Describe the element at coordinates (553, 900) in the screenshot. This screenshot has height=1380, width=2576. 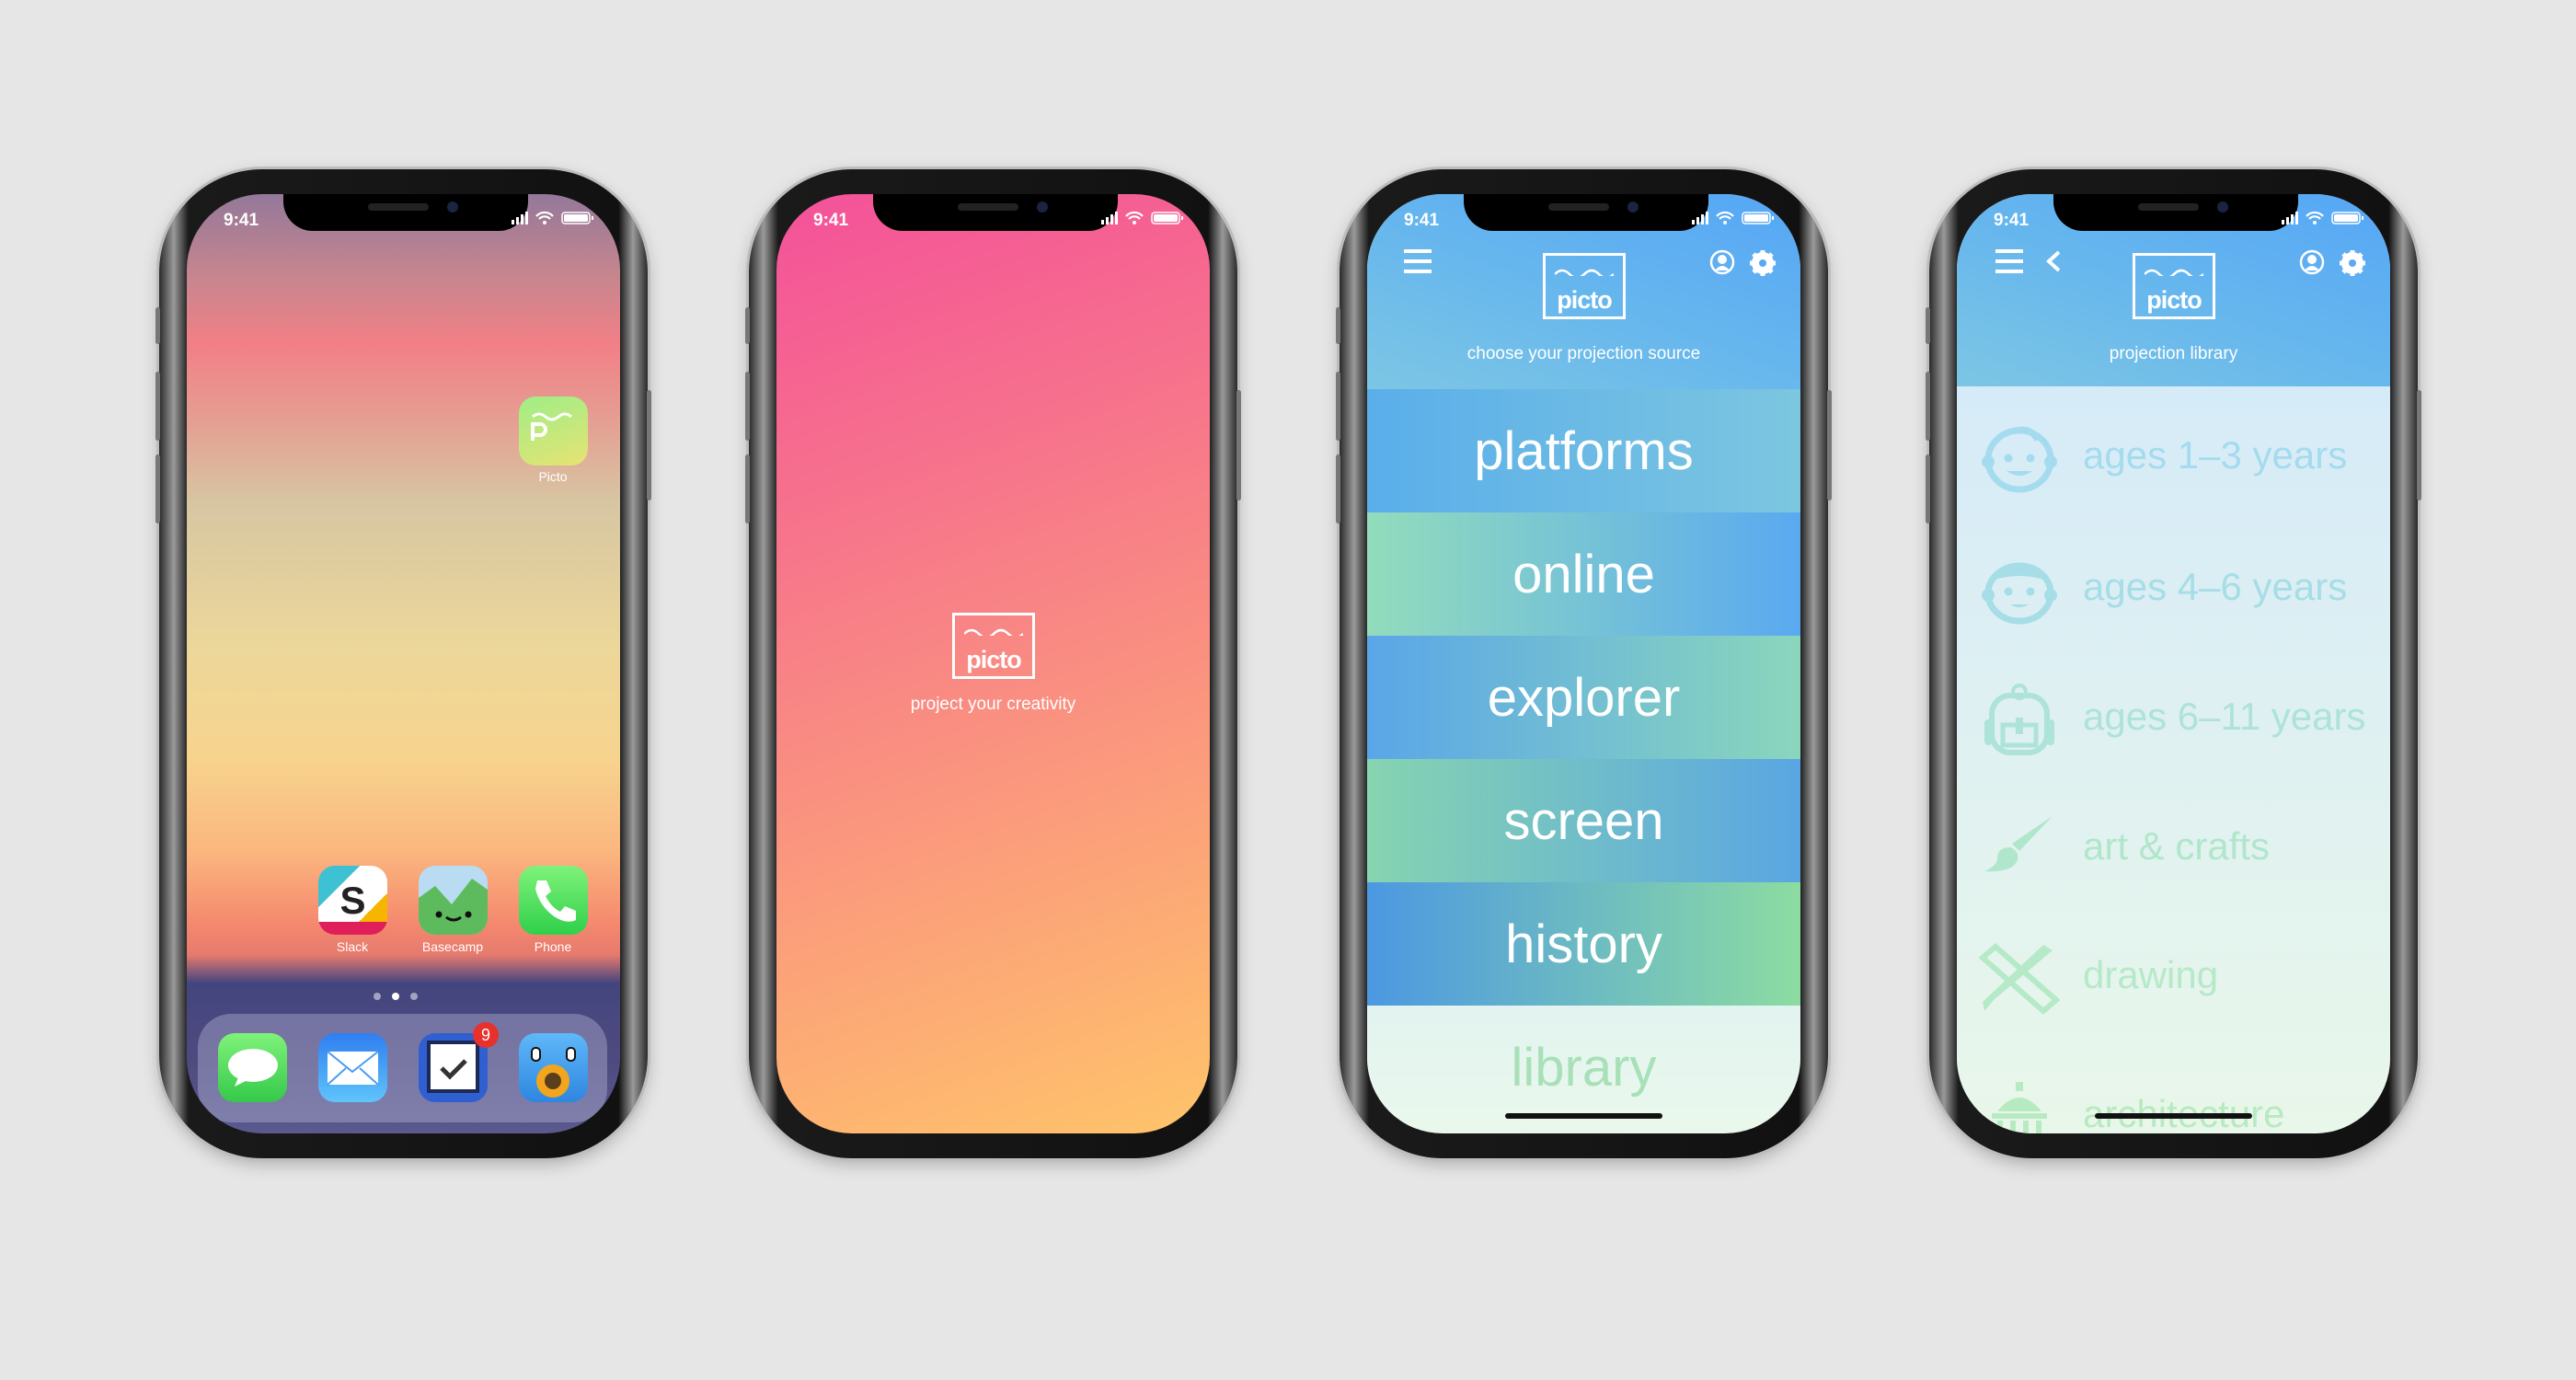
I see `phone-icon` at that location.